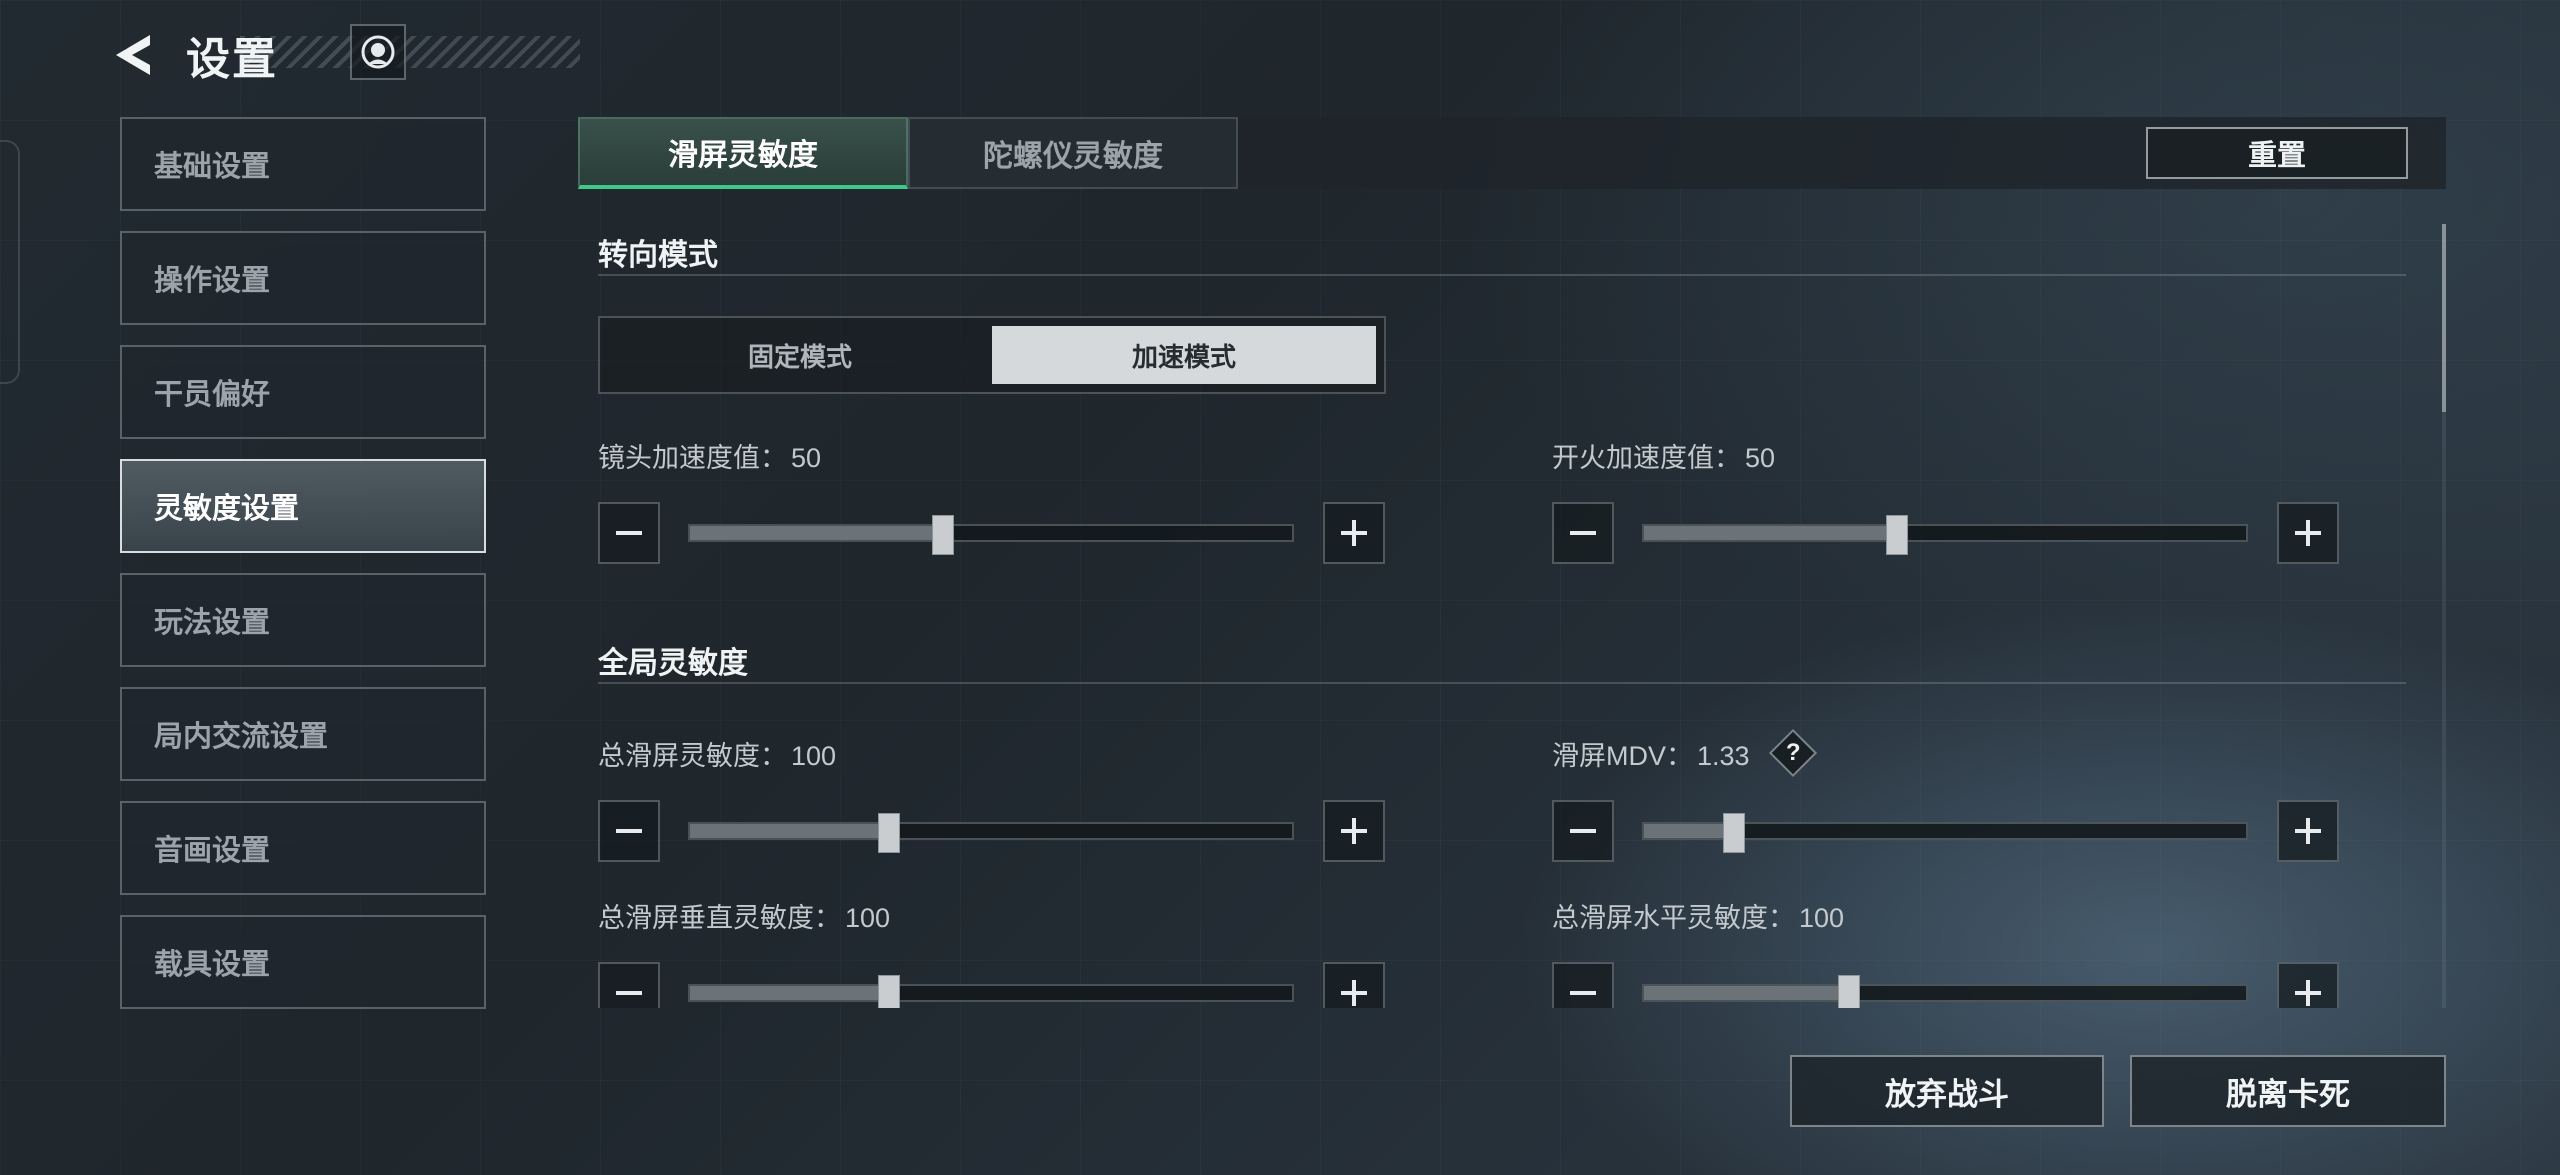 This screenshot has height=1175, width=2560. I want to click on turn-mode-selector: 固定模式 加速模式, so click(992, 355).